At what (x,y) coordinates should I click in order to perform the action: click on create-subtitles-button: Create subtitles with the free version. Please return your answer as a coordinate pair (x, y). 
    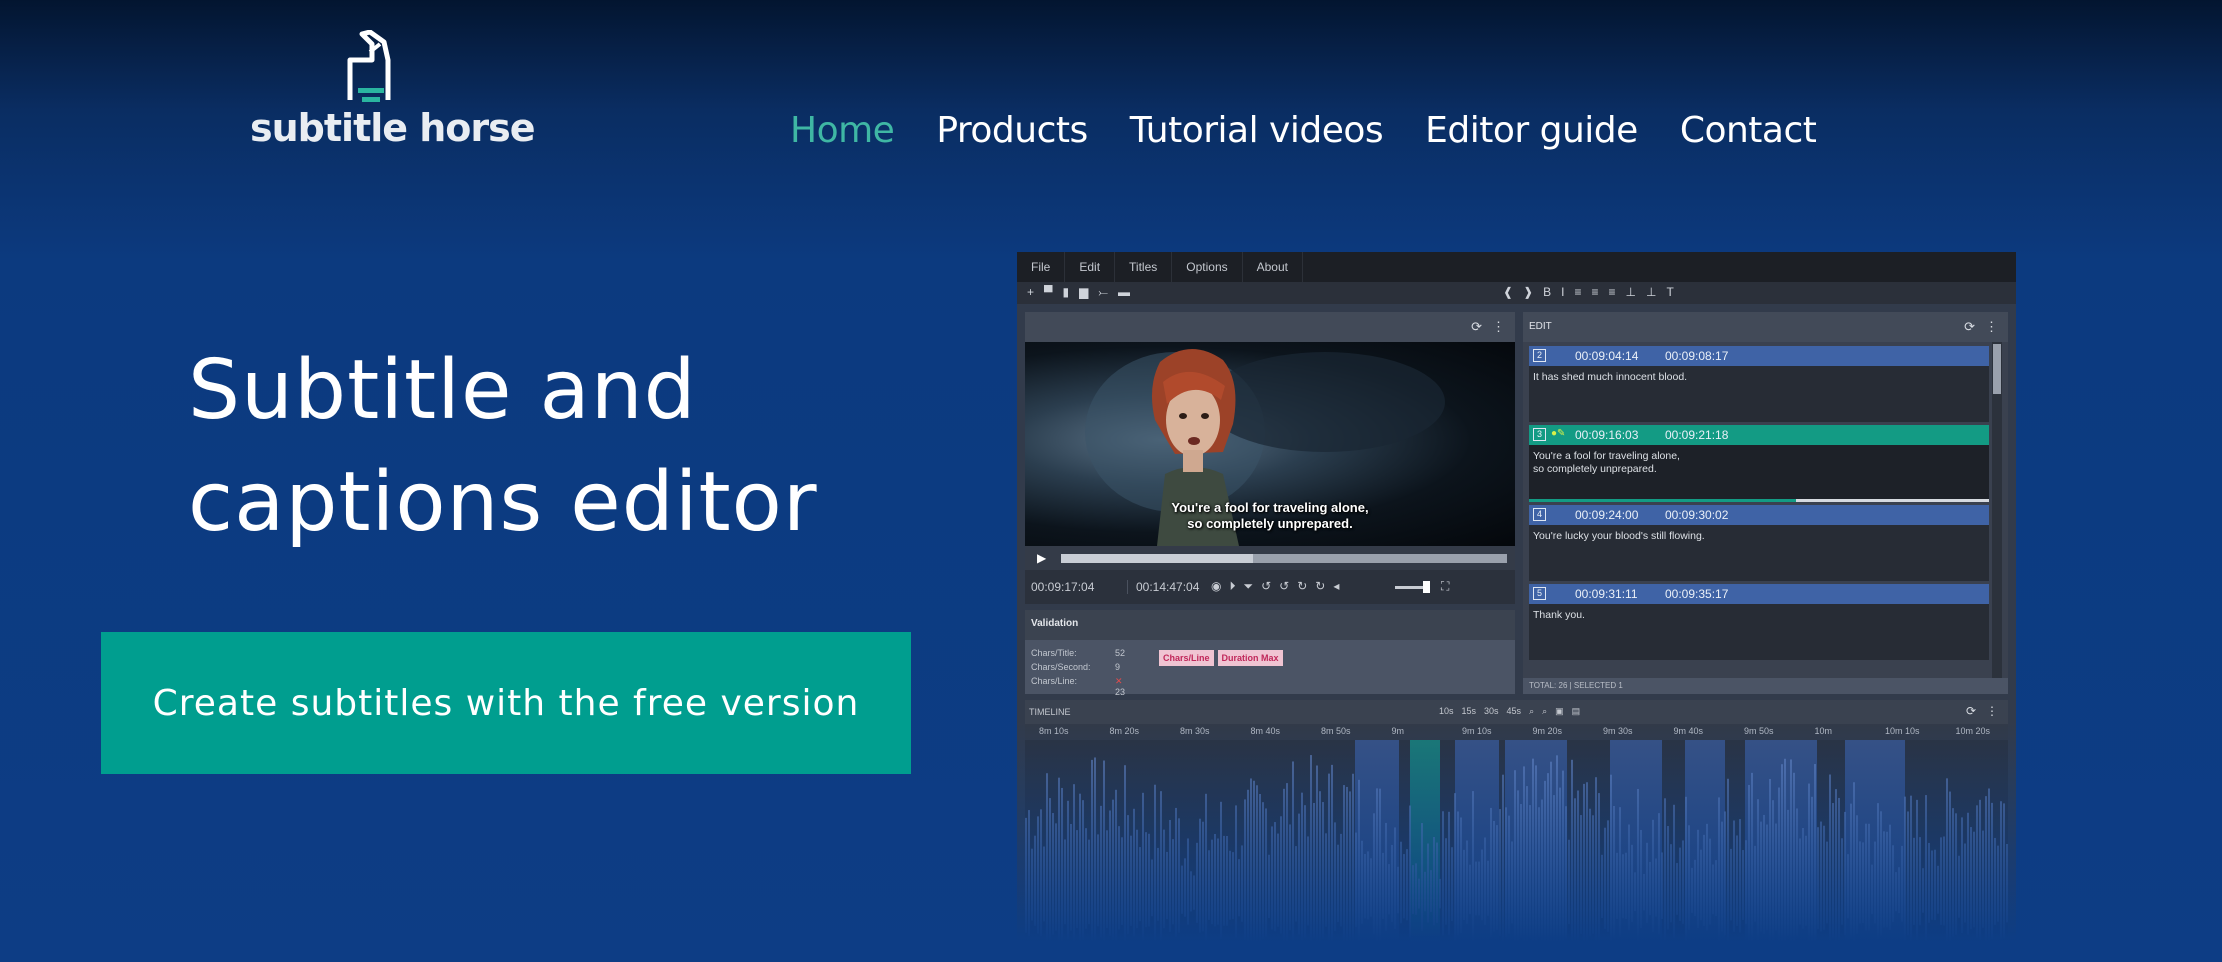
    Looking at the image, I should click on (506, 703).